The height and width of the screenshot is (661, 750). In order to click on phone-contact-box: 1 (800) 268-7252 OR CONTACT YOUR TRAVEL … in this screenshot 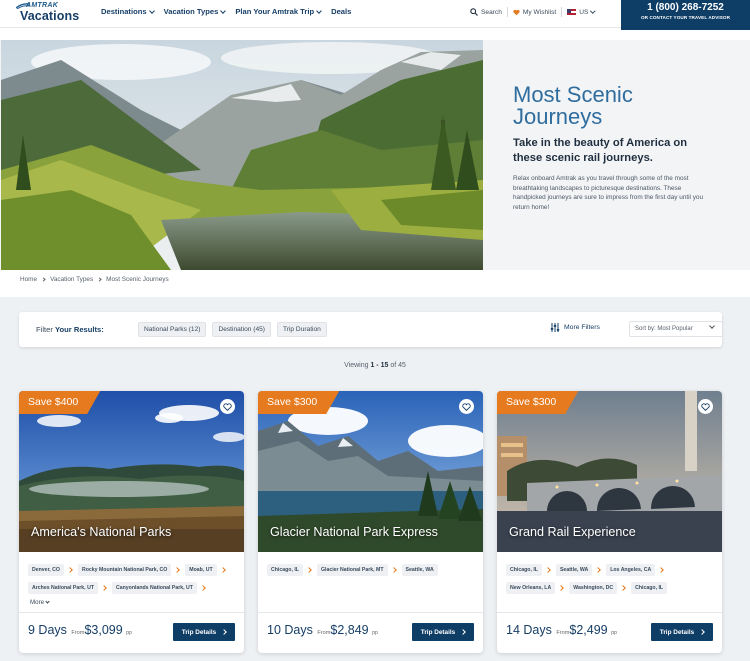, I will do `click(685, 15)`.